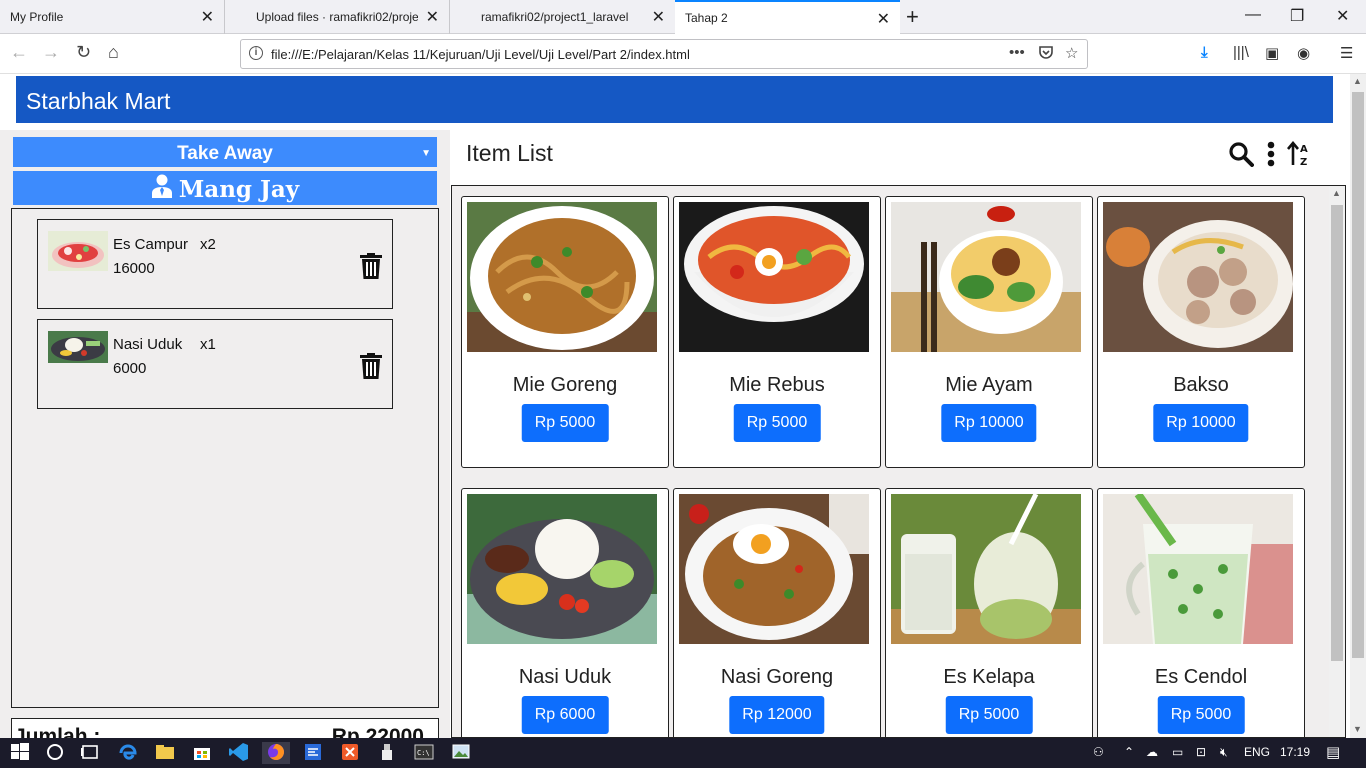 This screenshot has width=1366, height=768. Describe the element at coordinates (208, 344) in the screenshot. I see `cart-item-qty: x1` at that location.